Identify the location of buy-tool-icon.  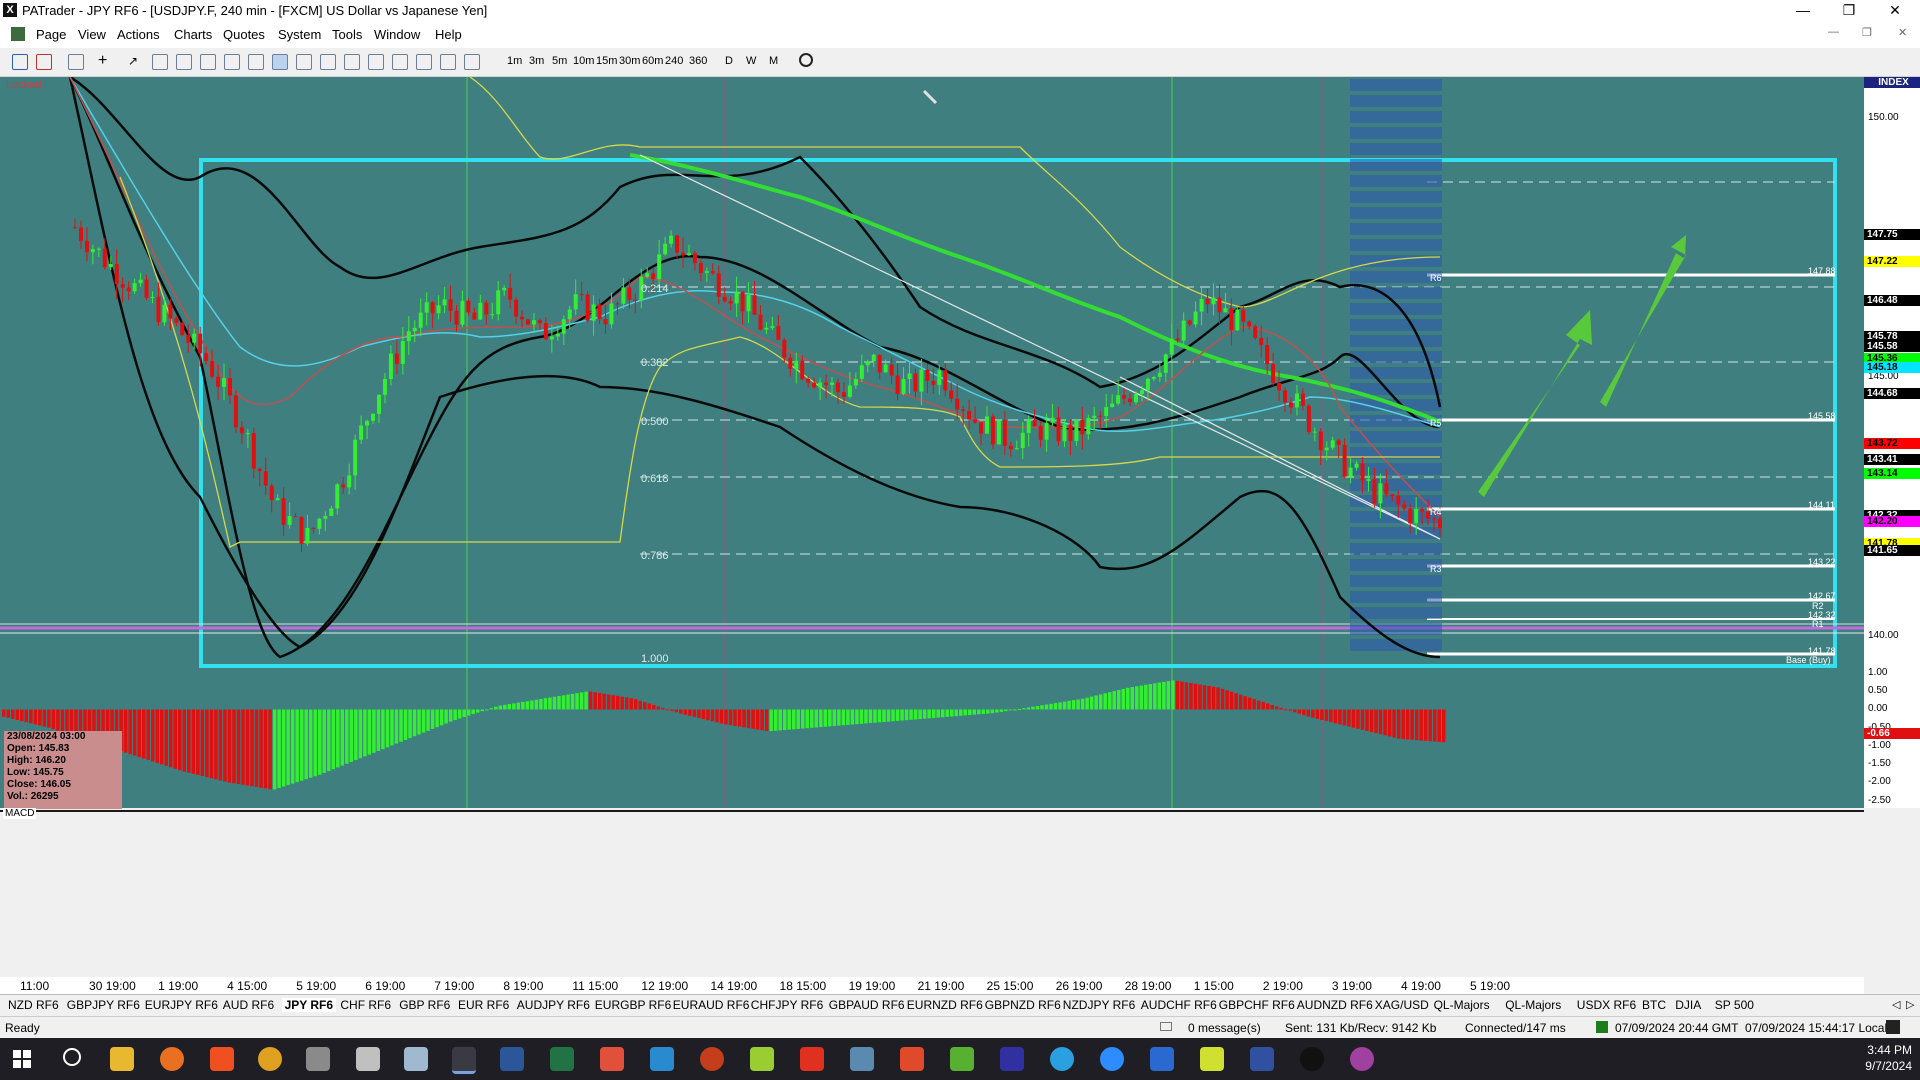
(20, 62).